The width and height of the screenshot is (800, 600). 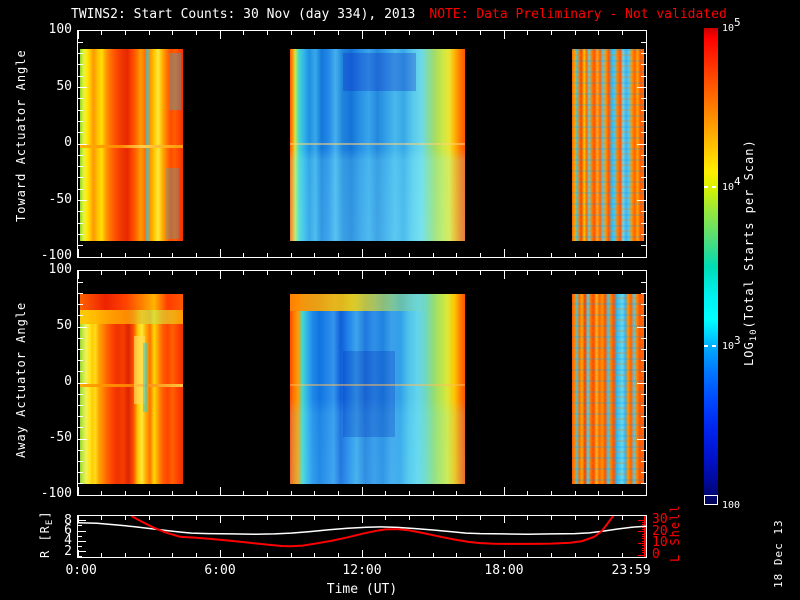 I want to click on orbit-line-panel, so click(x=362, y=536).